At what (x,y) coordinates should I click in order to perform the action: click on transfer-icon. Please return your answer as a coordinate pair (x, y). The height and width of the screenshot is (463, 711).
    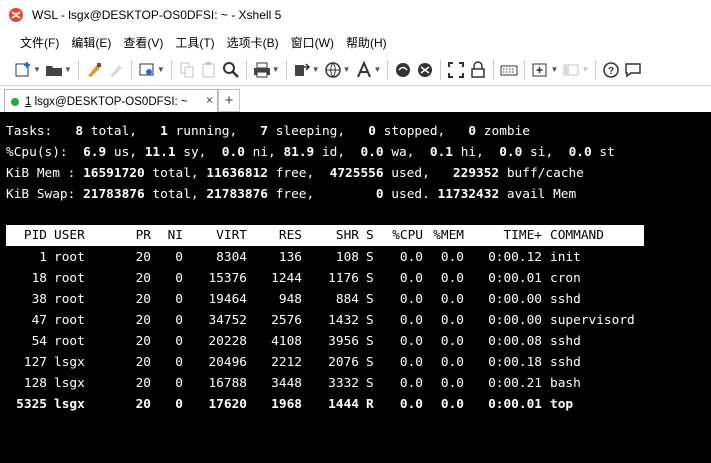
    Looking at the image, I should click on (302, 69).